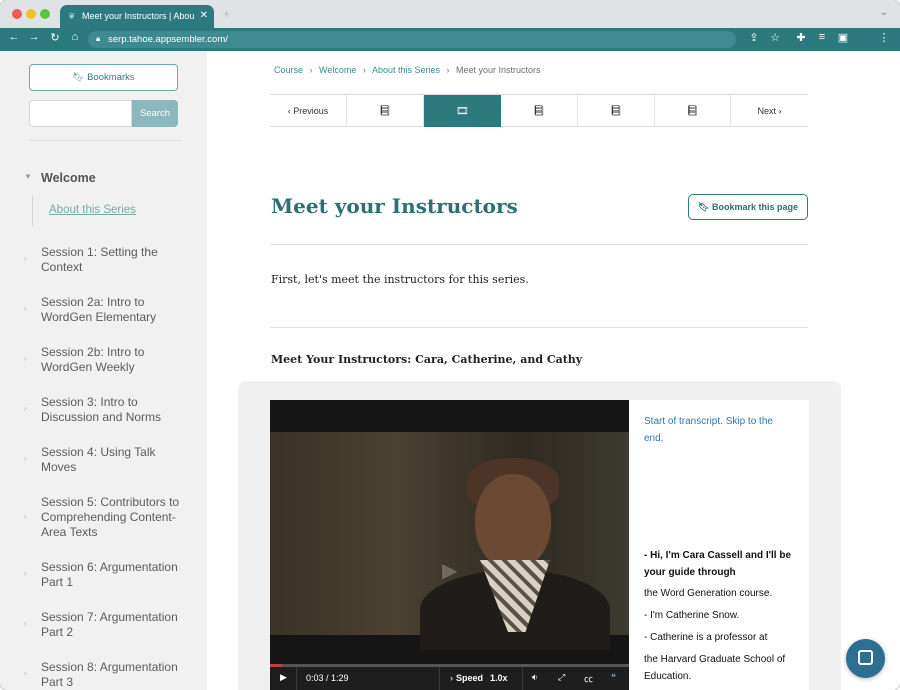 The image size is (900, 690). What do you see at coordinates (822, 37) in the screenshot?
I see `reading-list-icon: ≡` at bounding box center [822, 37].